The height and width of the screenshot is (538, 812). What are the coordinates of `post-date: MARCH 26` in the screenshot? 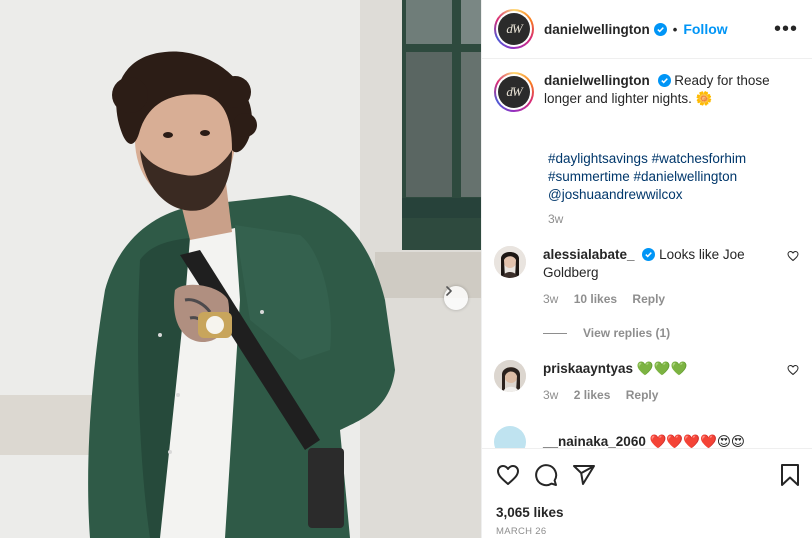 It's located at (648, 531).